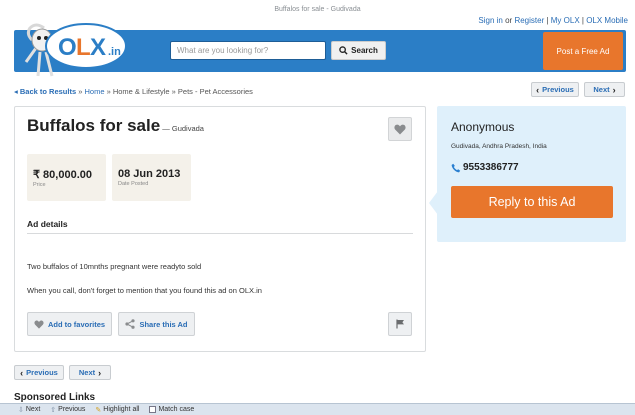  I want to click on next-ad-button-bottom: Next ›, so click(90, 372).